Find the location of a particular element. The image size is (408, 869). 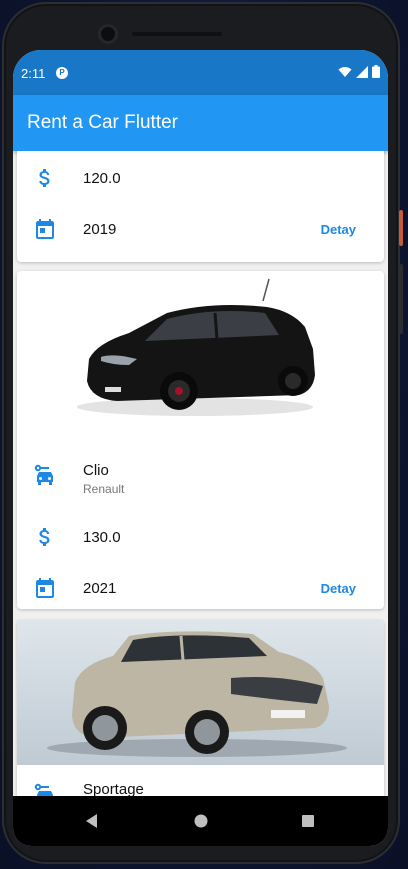

front-camera is located at coordinates (108, 34).